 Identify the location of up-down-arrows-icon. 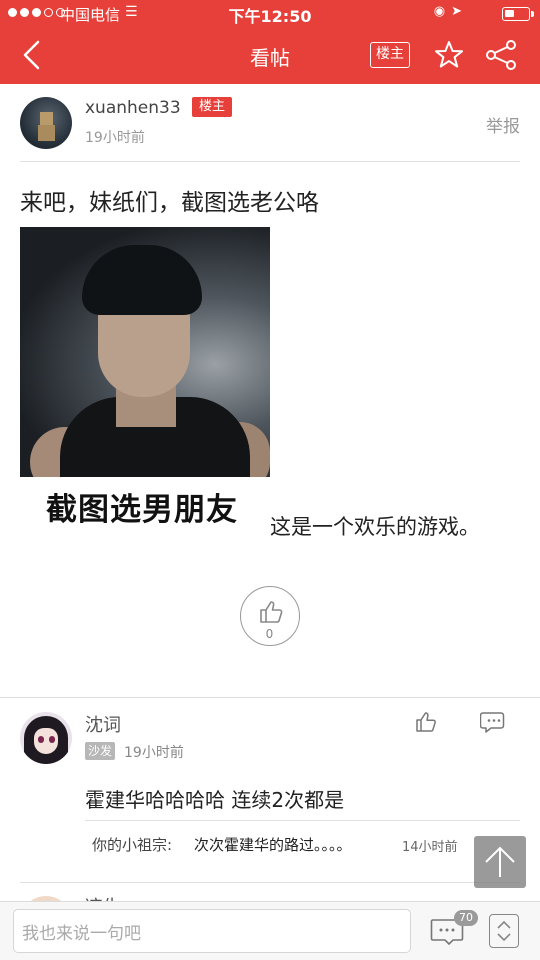
(504, 931).